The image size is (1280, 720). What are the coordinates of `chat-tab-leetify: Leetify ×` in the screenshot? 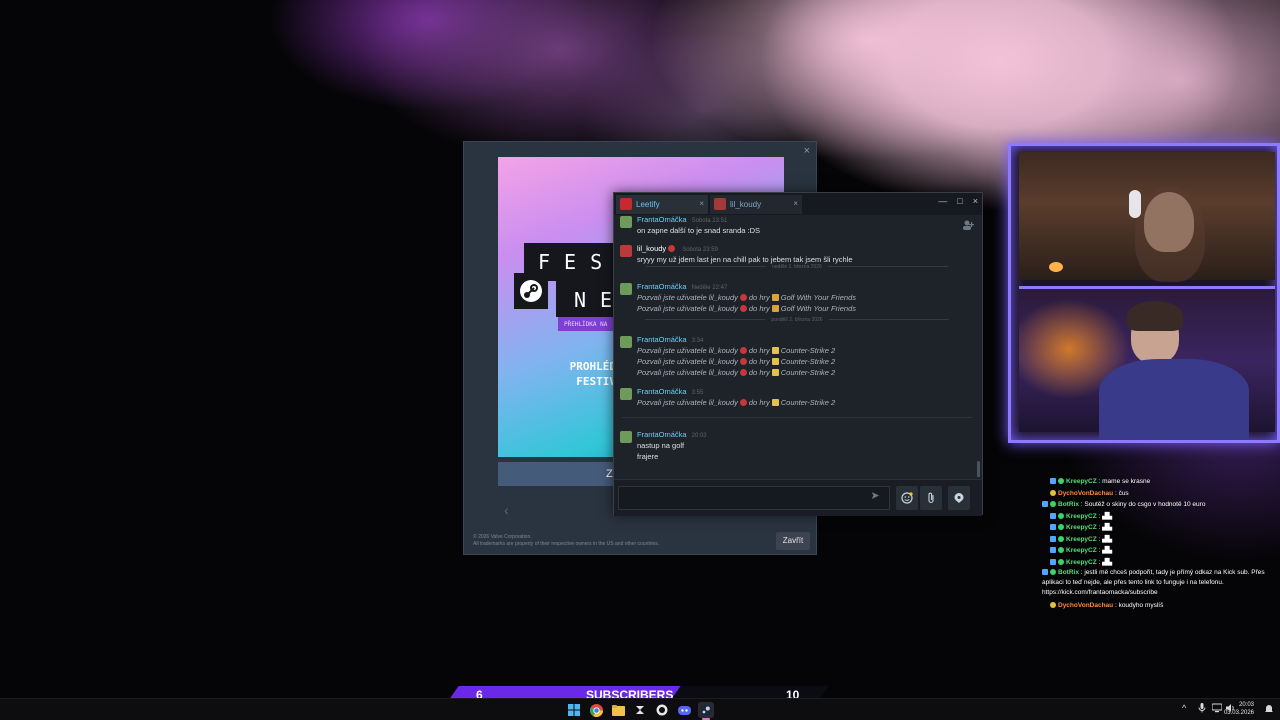 It's located at (662, 204).